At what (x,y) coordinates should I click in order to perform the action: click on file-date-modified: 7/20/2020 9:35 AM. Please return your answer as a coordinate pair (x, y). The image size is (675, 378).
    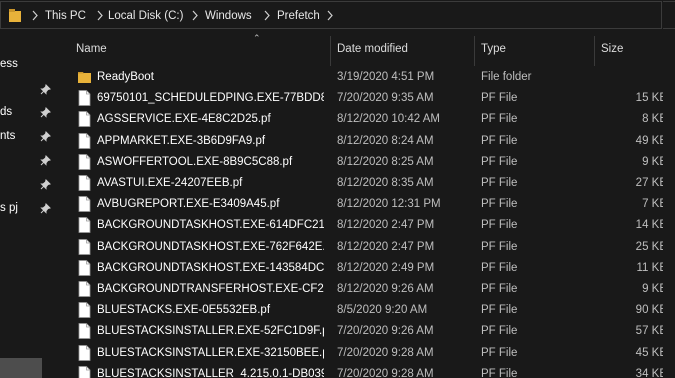
    Looking at the image, I should click on (385, 98).